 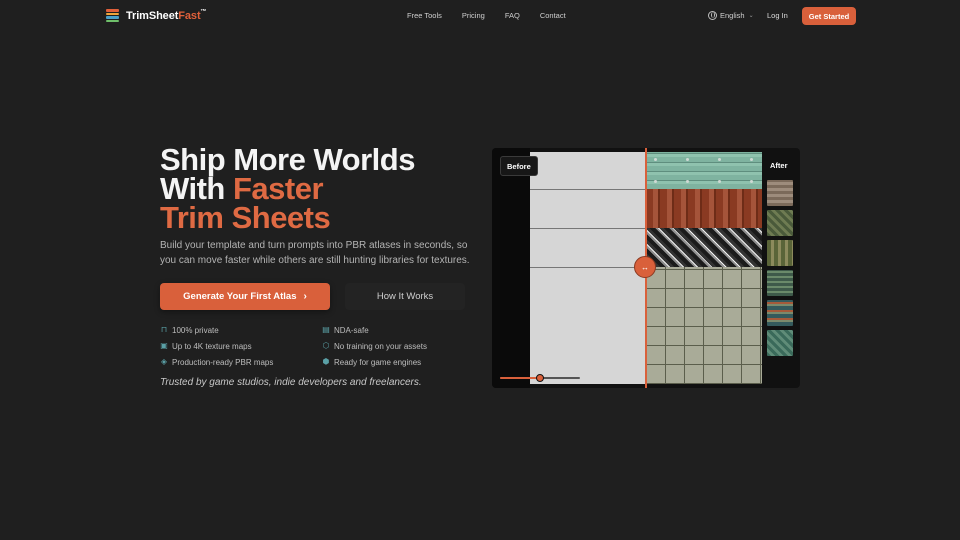 What do you see at coordinates (779, 165) in the screenshot?
I see `after-label: After` at bounding box center [779, 165].